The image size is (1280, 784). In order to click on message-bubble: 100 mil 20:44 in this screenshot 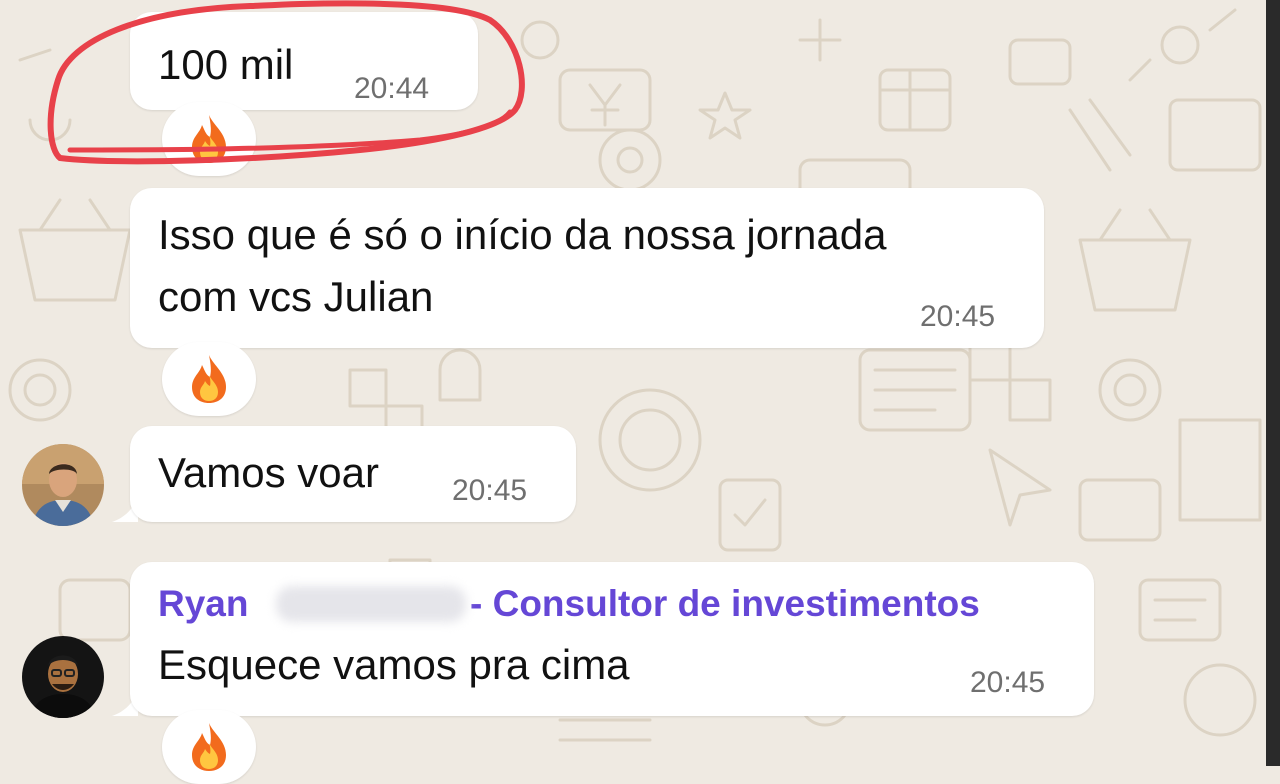, I will do `click(304, 61)`.